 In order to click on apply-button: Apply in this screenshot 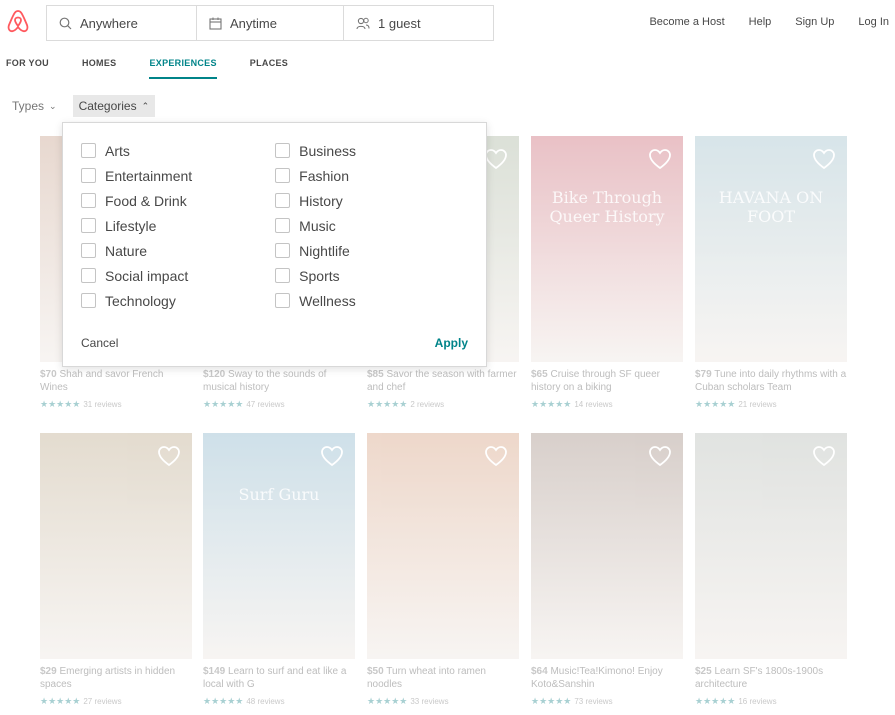, I will do `click(451, 343)`.